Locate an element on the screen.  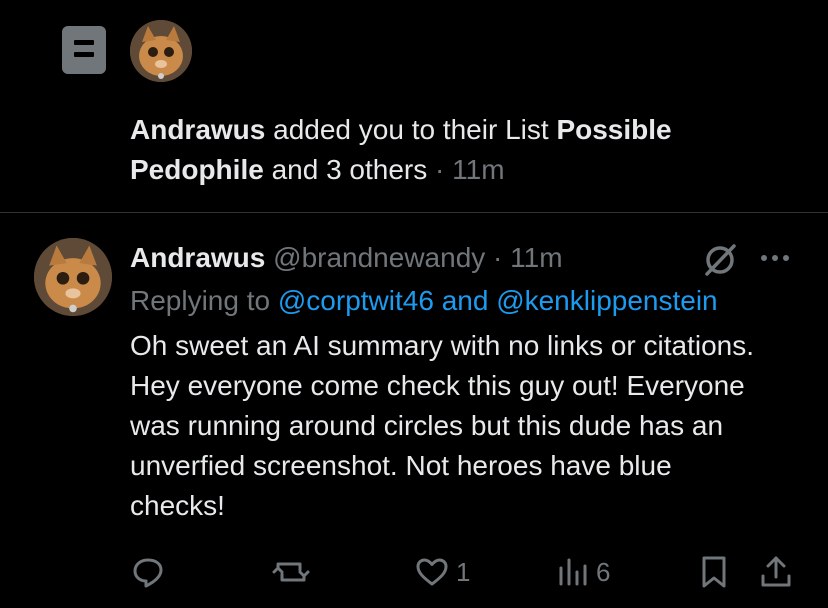
replying-targets: @corptwit46 and @kenklippenstein is located at coordinates (498, 300).